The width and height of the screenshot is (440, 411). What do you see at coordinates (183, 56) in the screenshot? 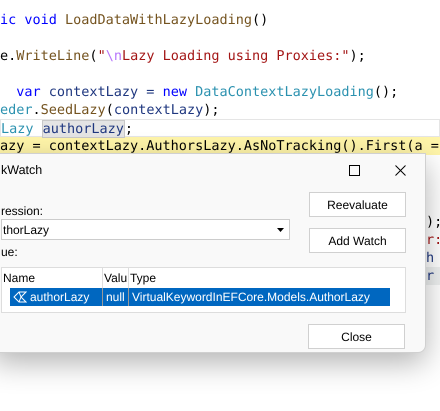
I see `code-line: e.WriteLine("\nLazy Loading using Proxies:");` at bounding box center [183, 56].